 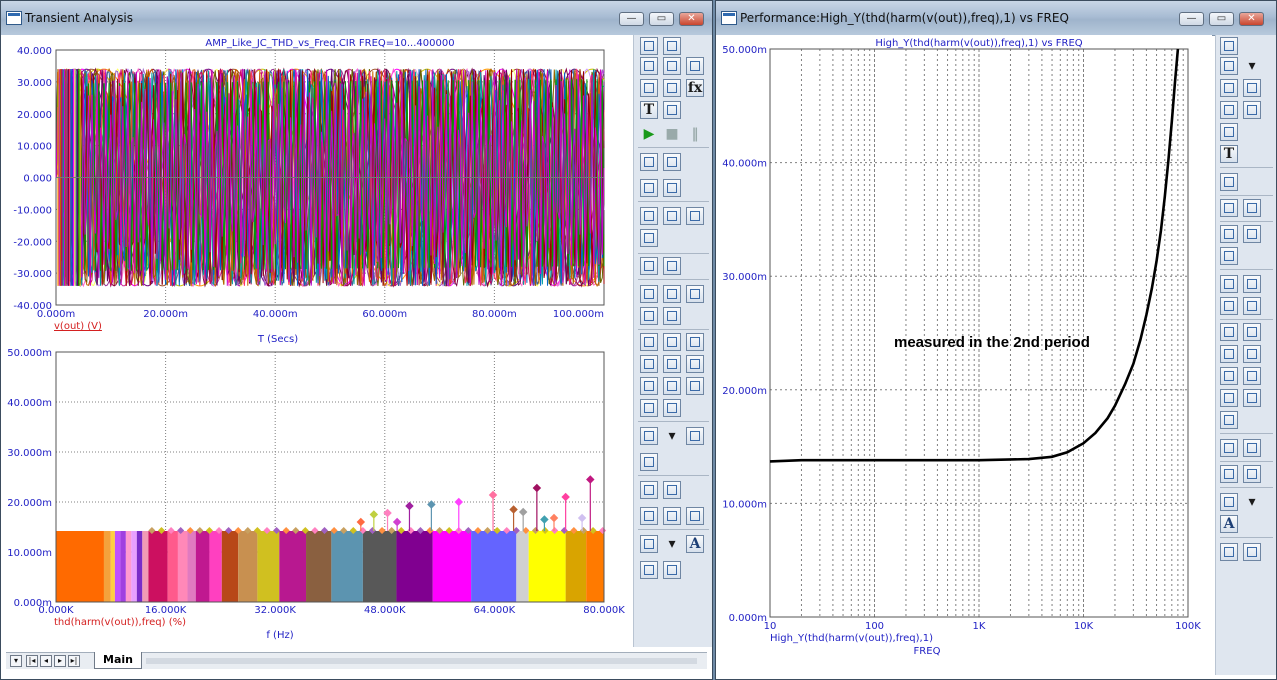 What do you see at coordinates (672, 408) in the screenshot?
I see `trace-icon` at bounding box center [672, 408].